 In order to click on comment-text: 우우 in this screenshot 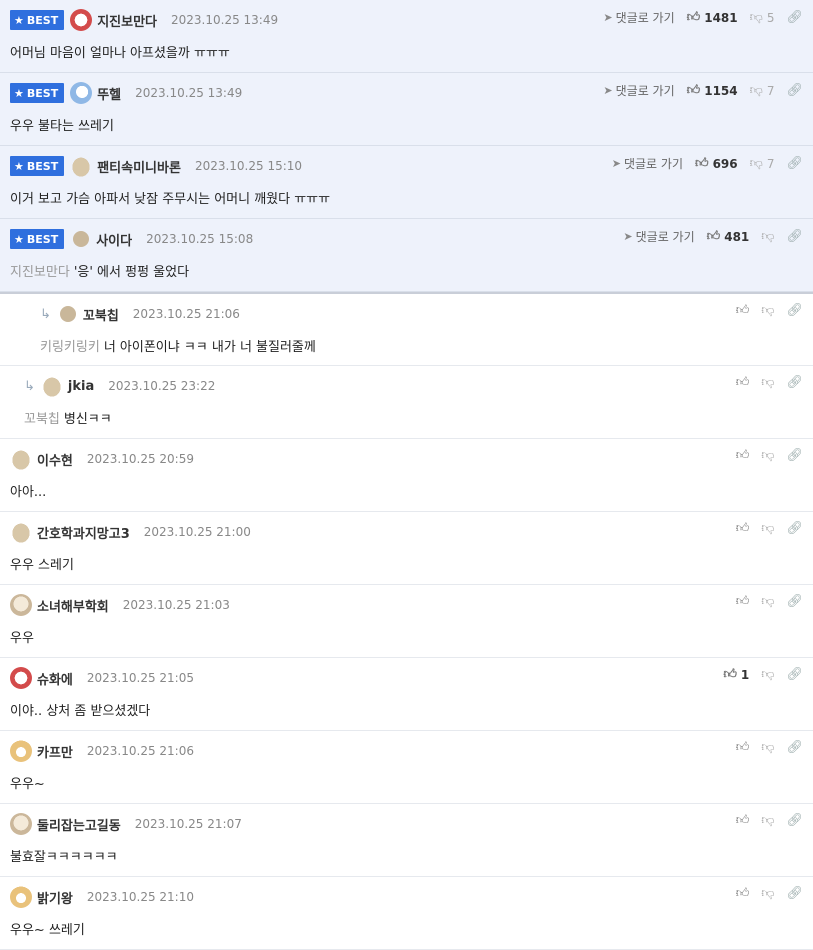, I will do `click(22, 638)`.